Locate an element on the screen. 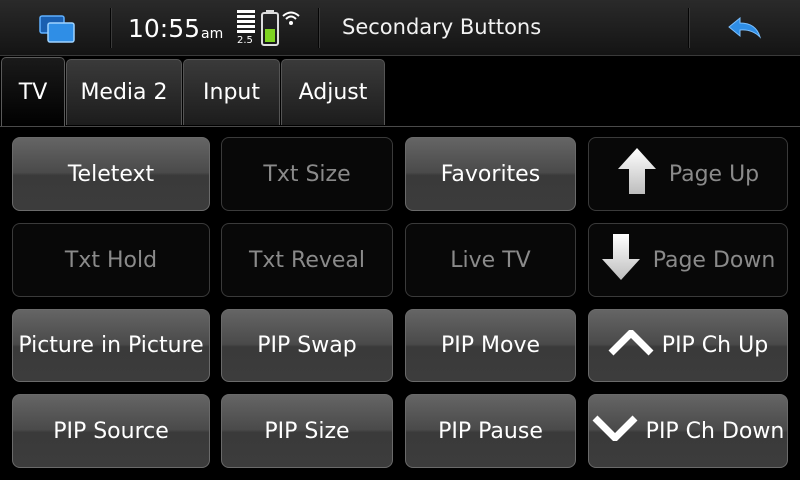  pip-ch-down-button: PIP Ch Down is located at coordinates (688, 431).